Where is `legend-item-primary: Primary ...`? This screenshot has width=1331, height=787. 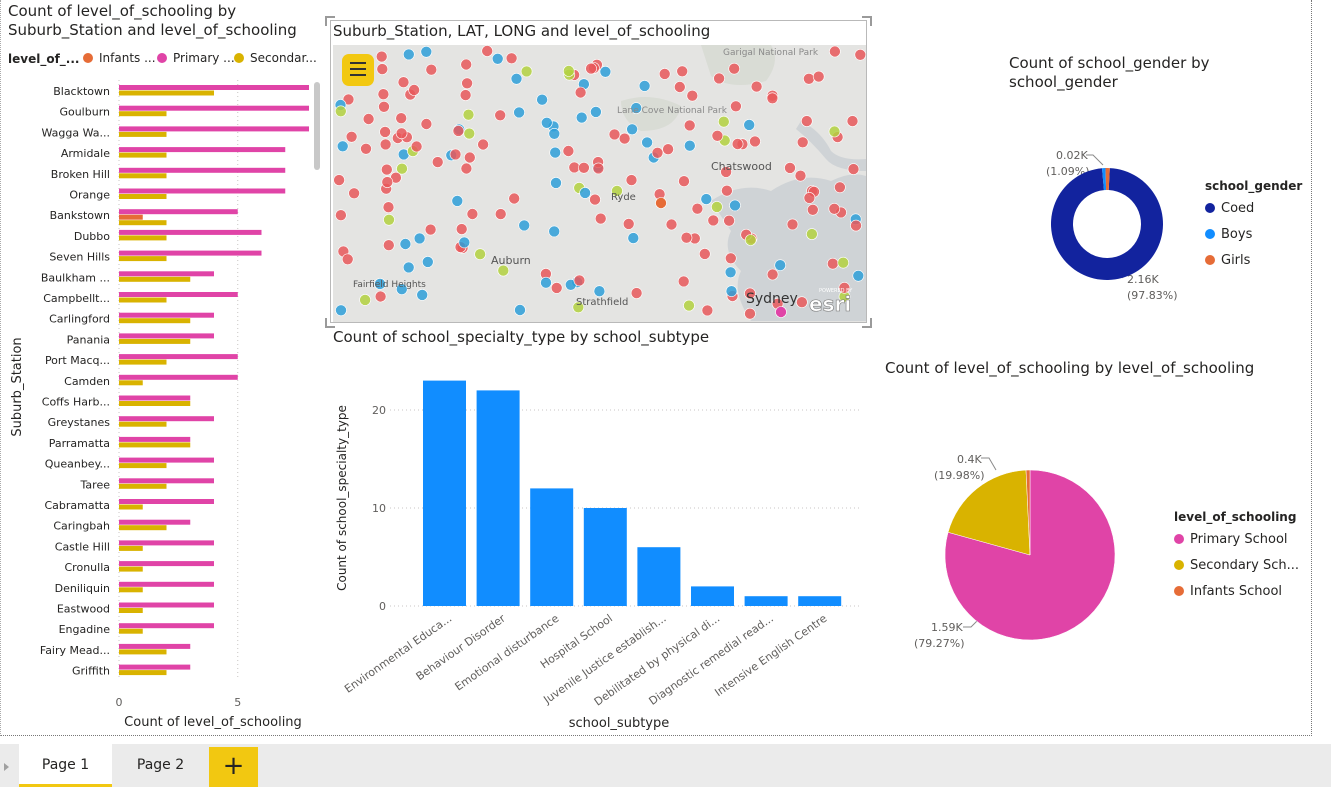
legend-item-primary: Primary ... is located at coordinates (196, 58).